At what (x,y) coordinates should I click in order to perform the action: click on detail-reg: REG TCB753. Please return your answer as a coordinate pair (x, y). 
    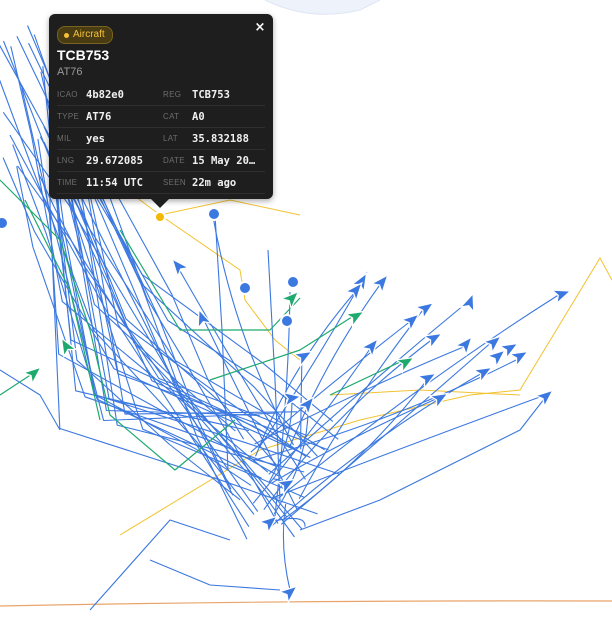
    Looking at the image, I should click on (214, 95).